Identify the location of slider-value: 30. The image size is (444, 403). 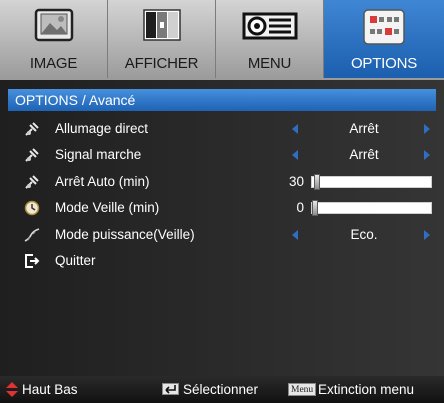
(296, 181).